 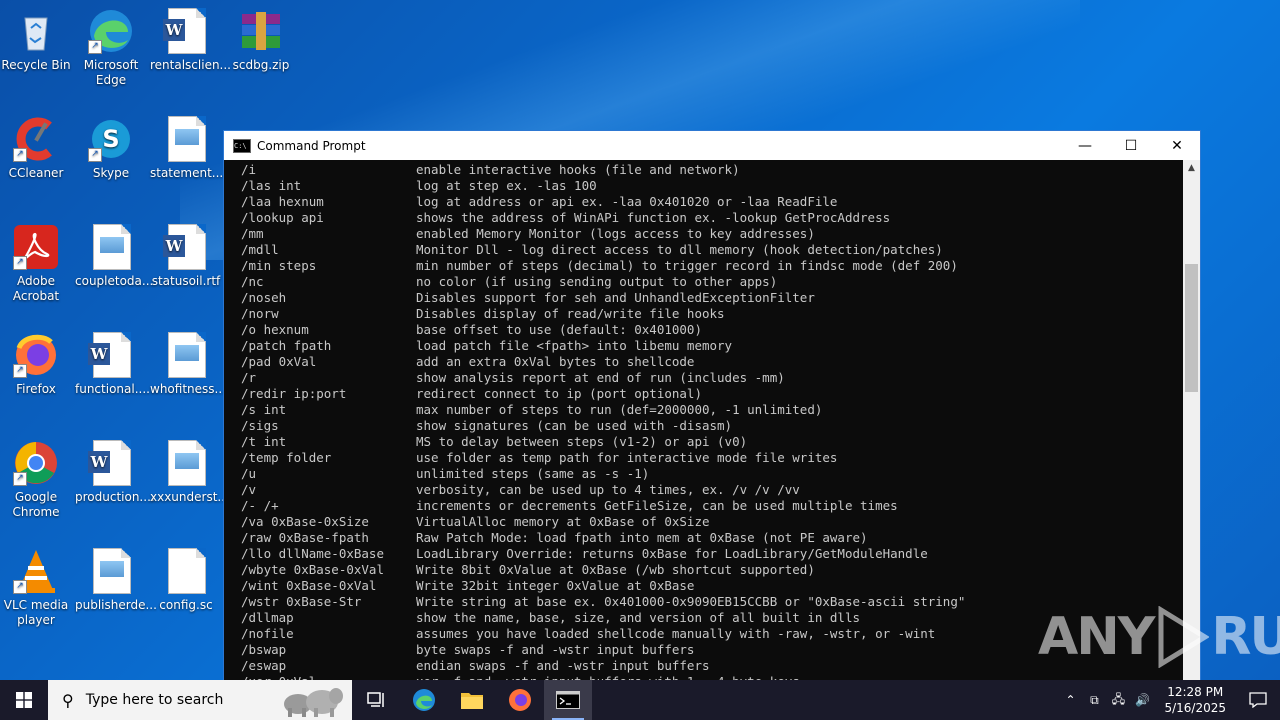 I want to click on desktop-icon: config.sc, so click(x=186, y=580).